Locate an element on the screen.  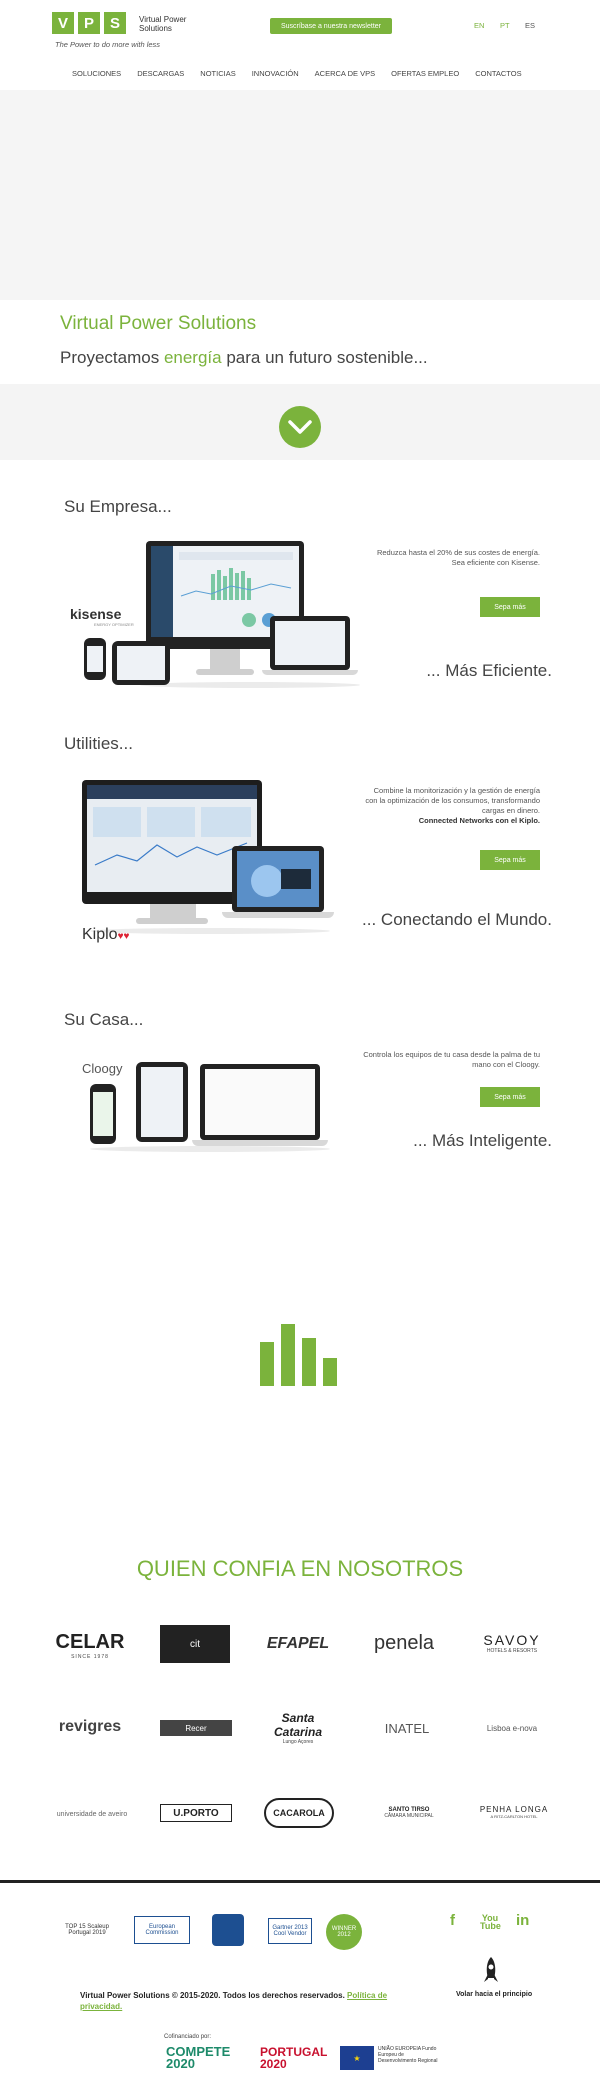
logo-letter-v: V is located at coordinates (63, 23).